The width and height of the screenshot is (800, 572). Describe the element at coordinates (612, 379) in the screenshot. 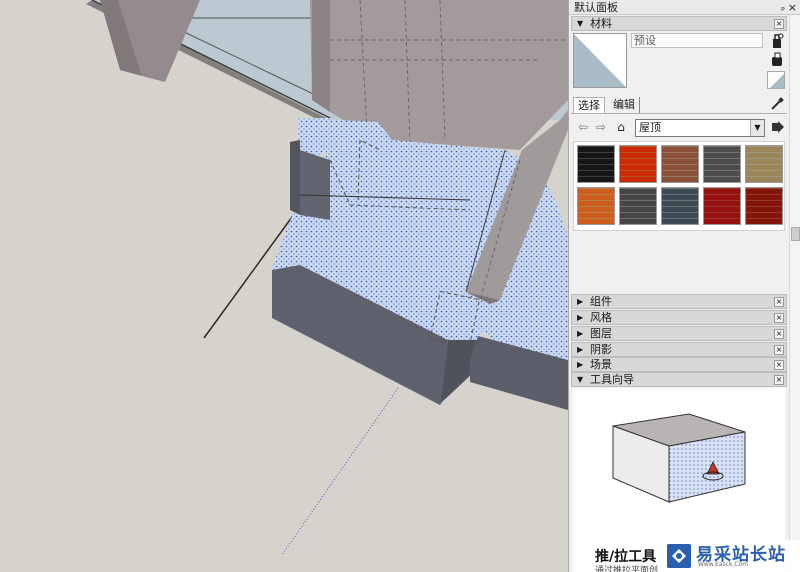

I see `panel-label: 工具向导` at that location.